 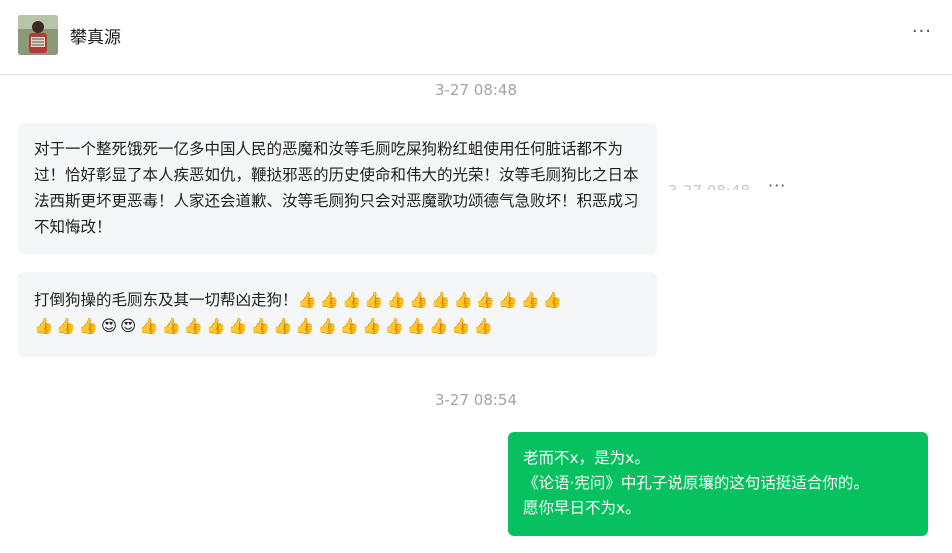 What do you see at coordinates (476, 90) in the screenshot?
I see `message-timestamp: 3-27 08:48` at bounding box center [476, 90].